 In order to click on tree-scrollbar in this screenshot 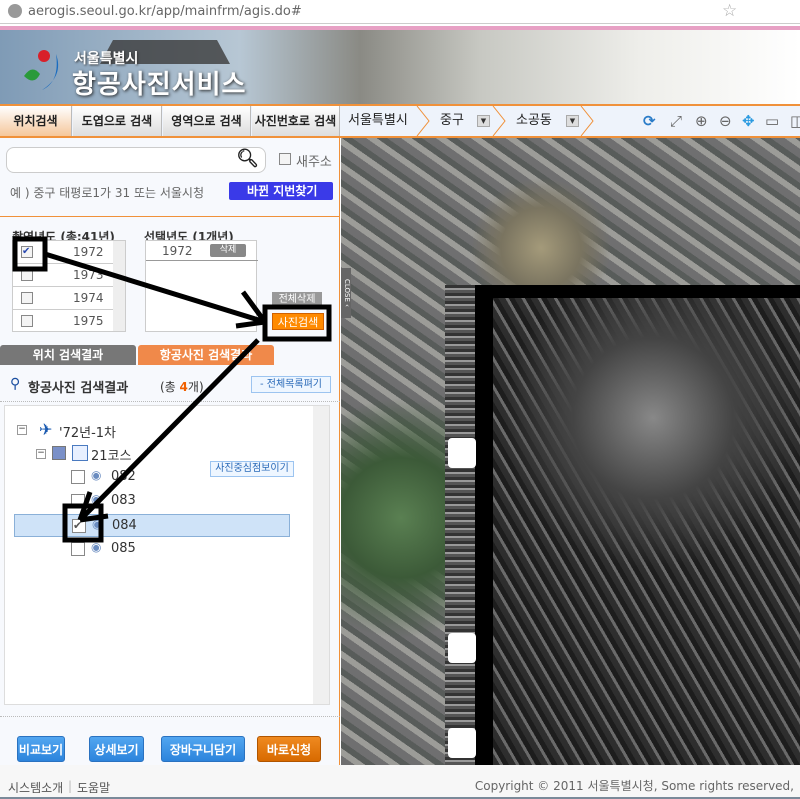, I will do `click(321, 555)`.